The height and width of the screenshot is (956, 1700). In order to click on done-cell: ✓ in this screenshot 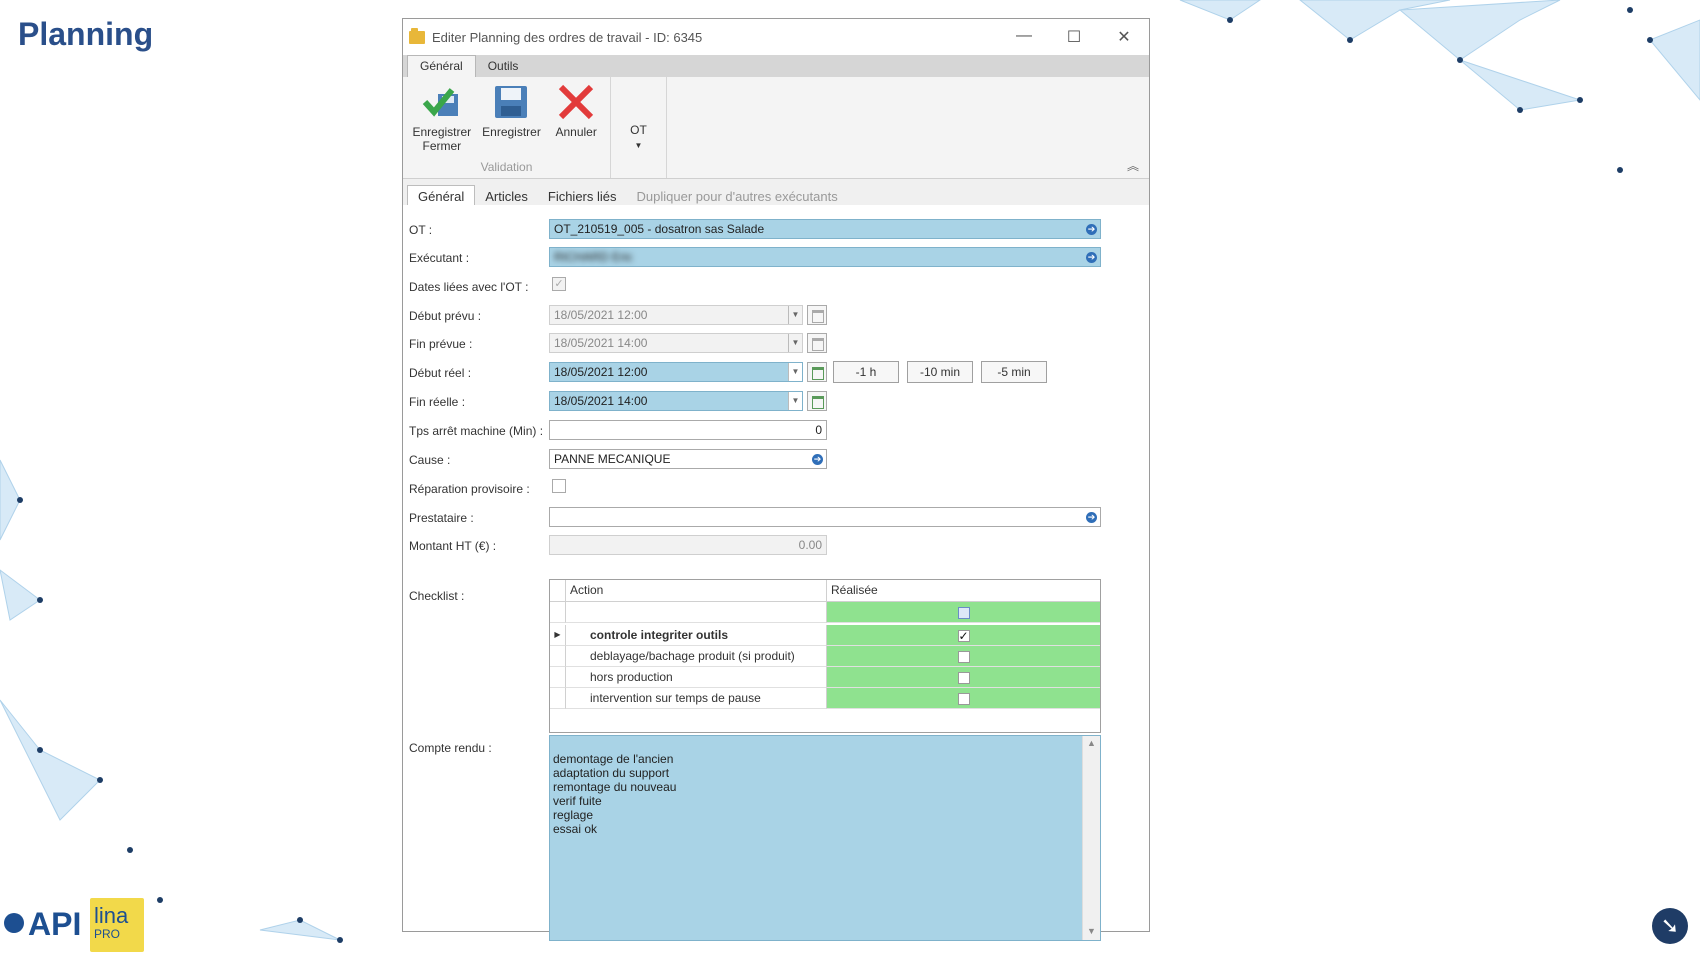, I will do `click(963, 635)`.